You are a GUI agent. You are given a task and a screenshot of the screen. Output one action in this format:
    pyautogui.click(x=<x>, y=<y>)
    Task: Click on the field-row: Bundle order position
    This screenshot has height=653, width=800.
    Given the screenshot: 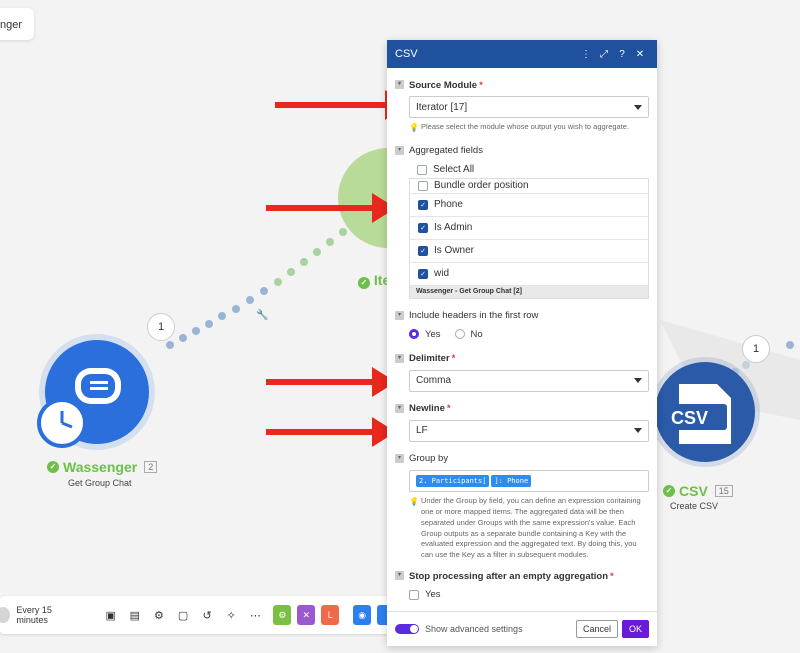 What is the action you would take?
    pyautogui.click(x=529, y=186)
    